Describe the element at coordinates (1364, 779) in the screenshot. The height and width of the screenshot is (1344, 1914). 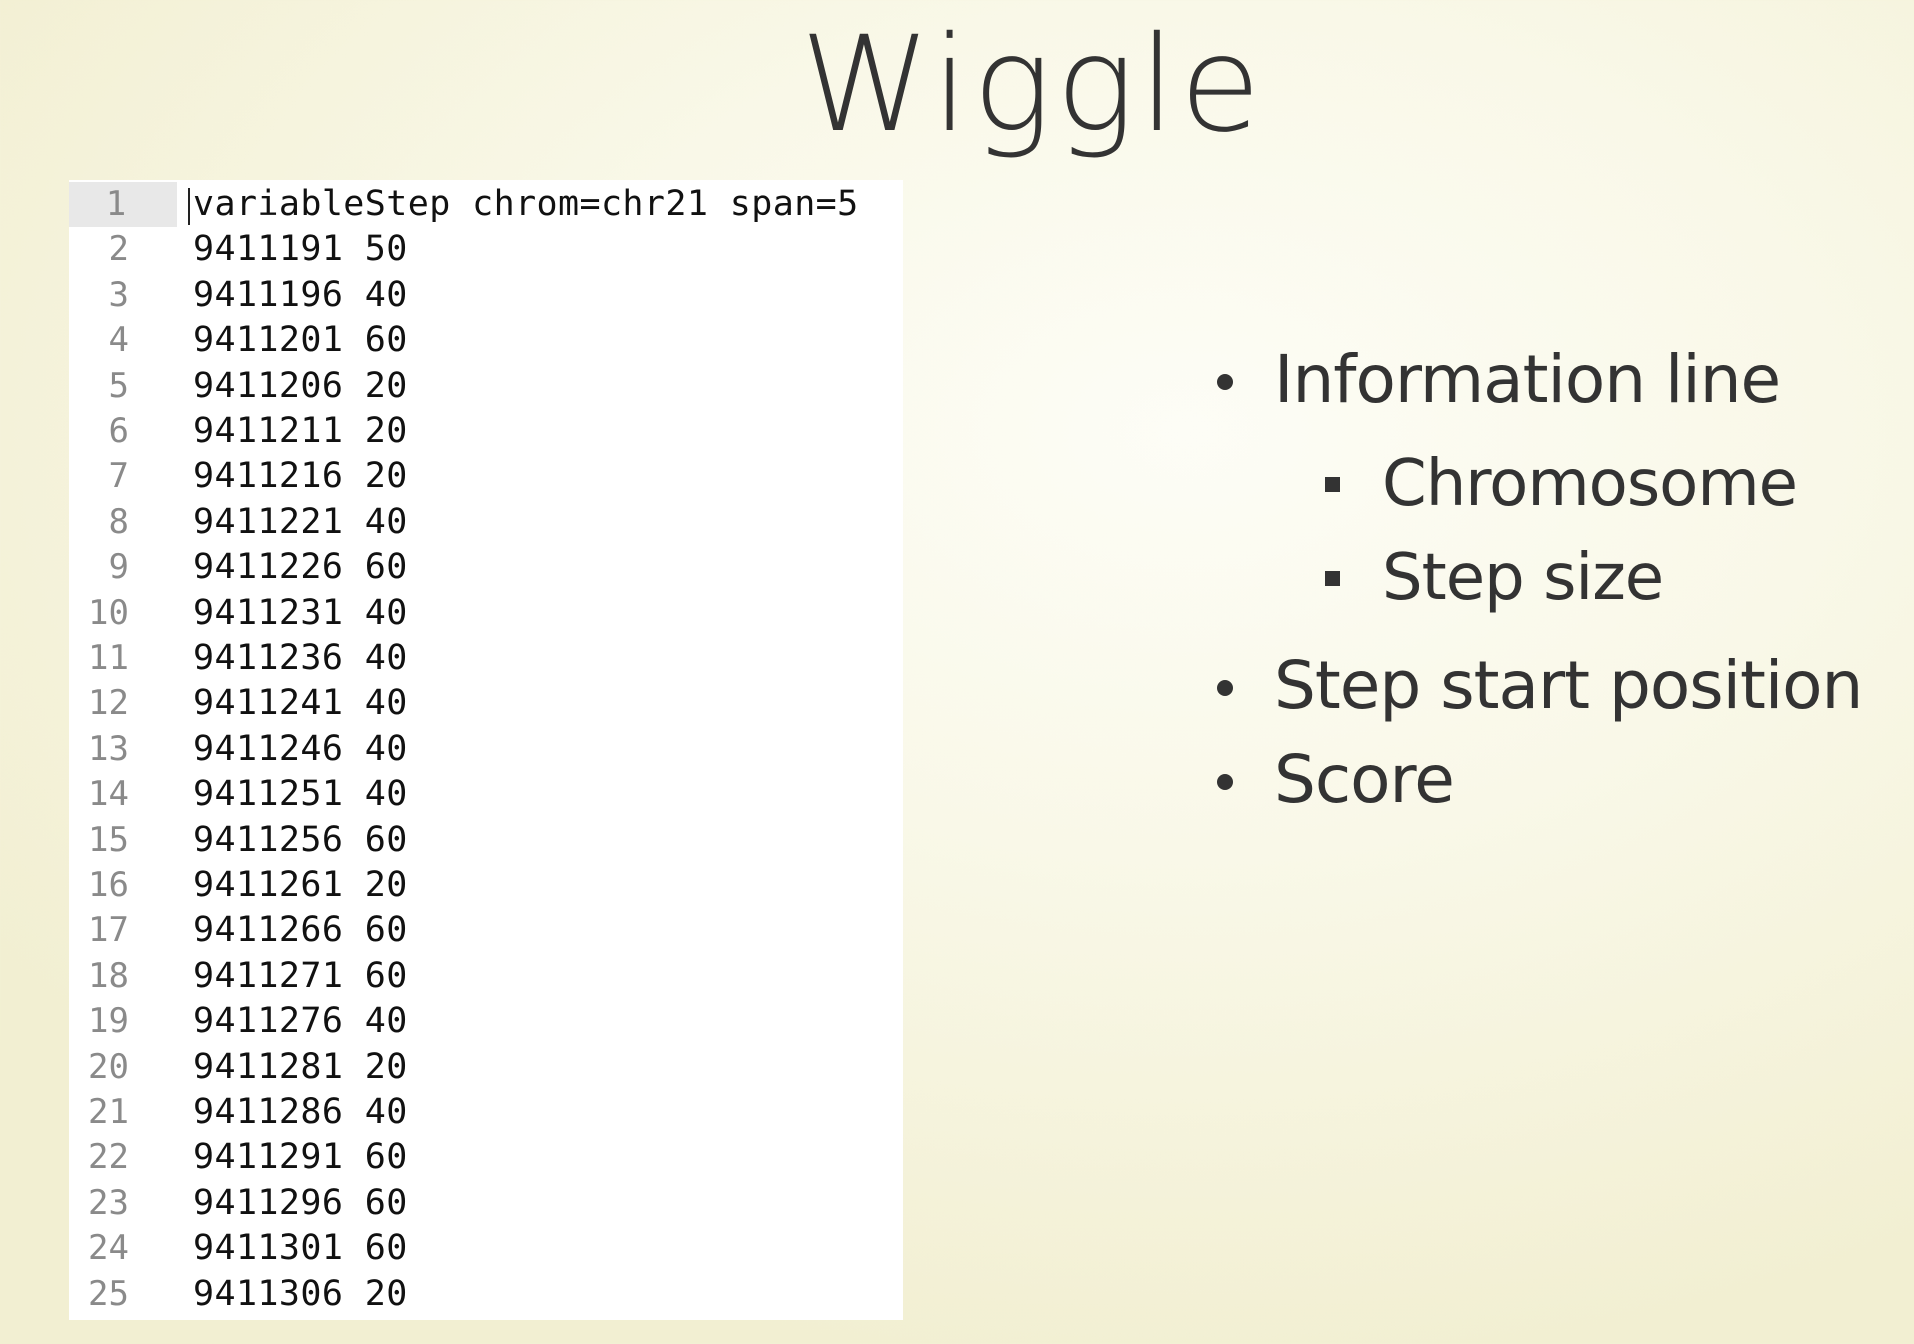
I see `bullet-label: Score` at that location.